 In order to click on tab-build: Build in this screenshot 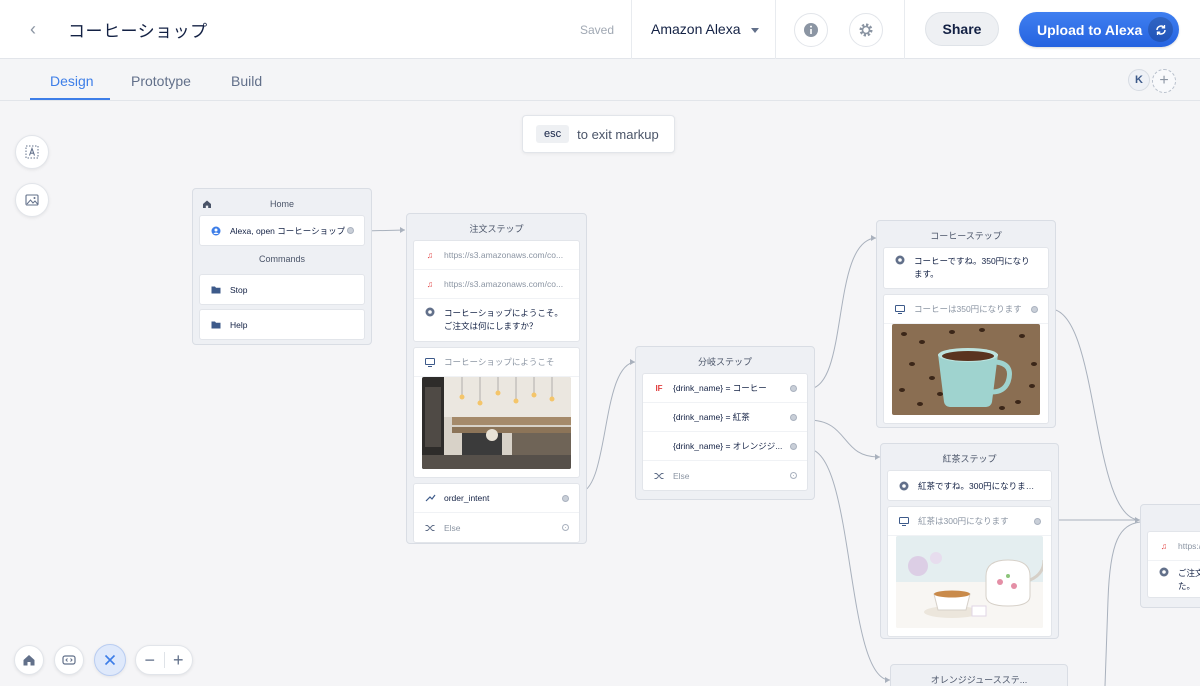, I will do `click(246, 81)`.